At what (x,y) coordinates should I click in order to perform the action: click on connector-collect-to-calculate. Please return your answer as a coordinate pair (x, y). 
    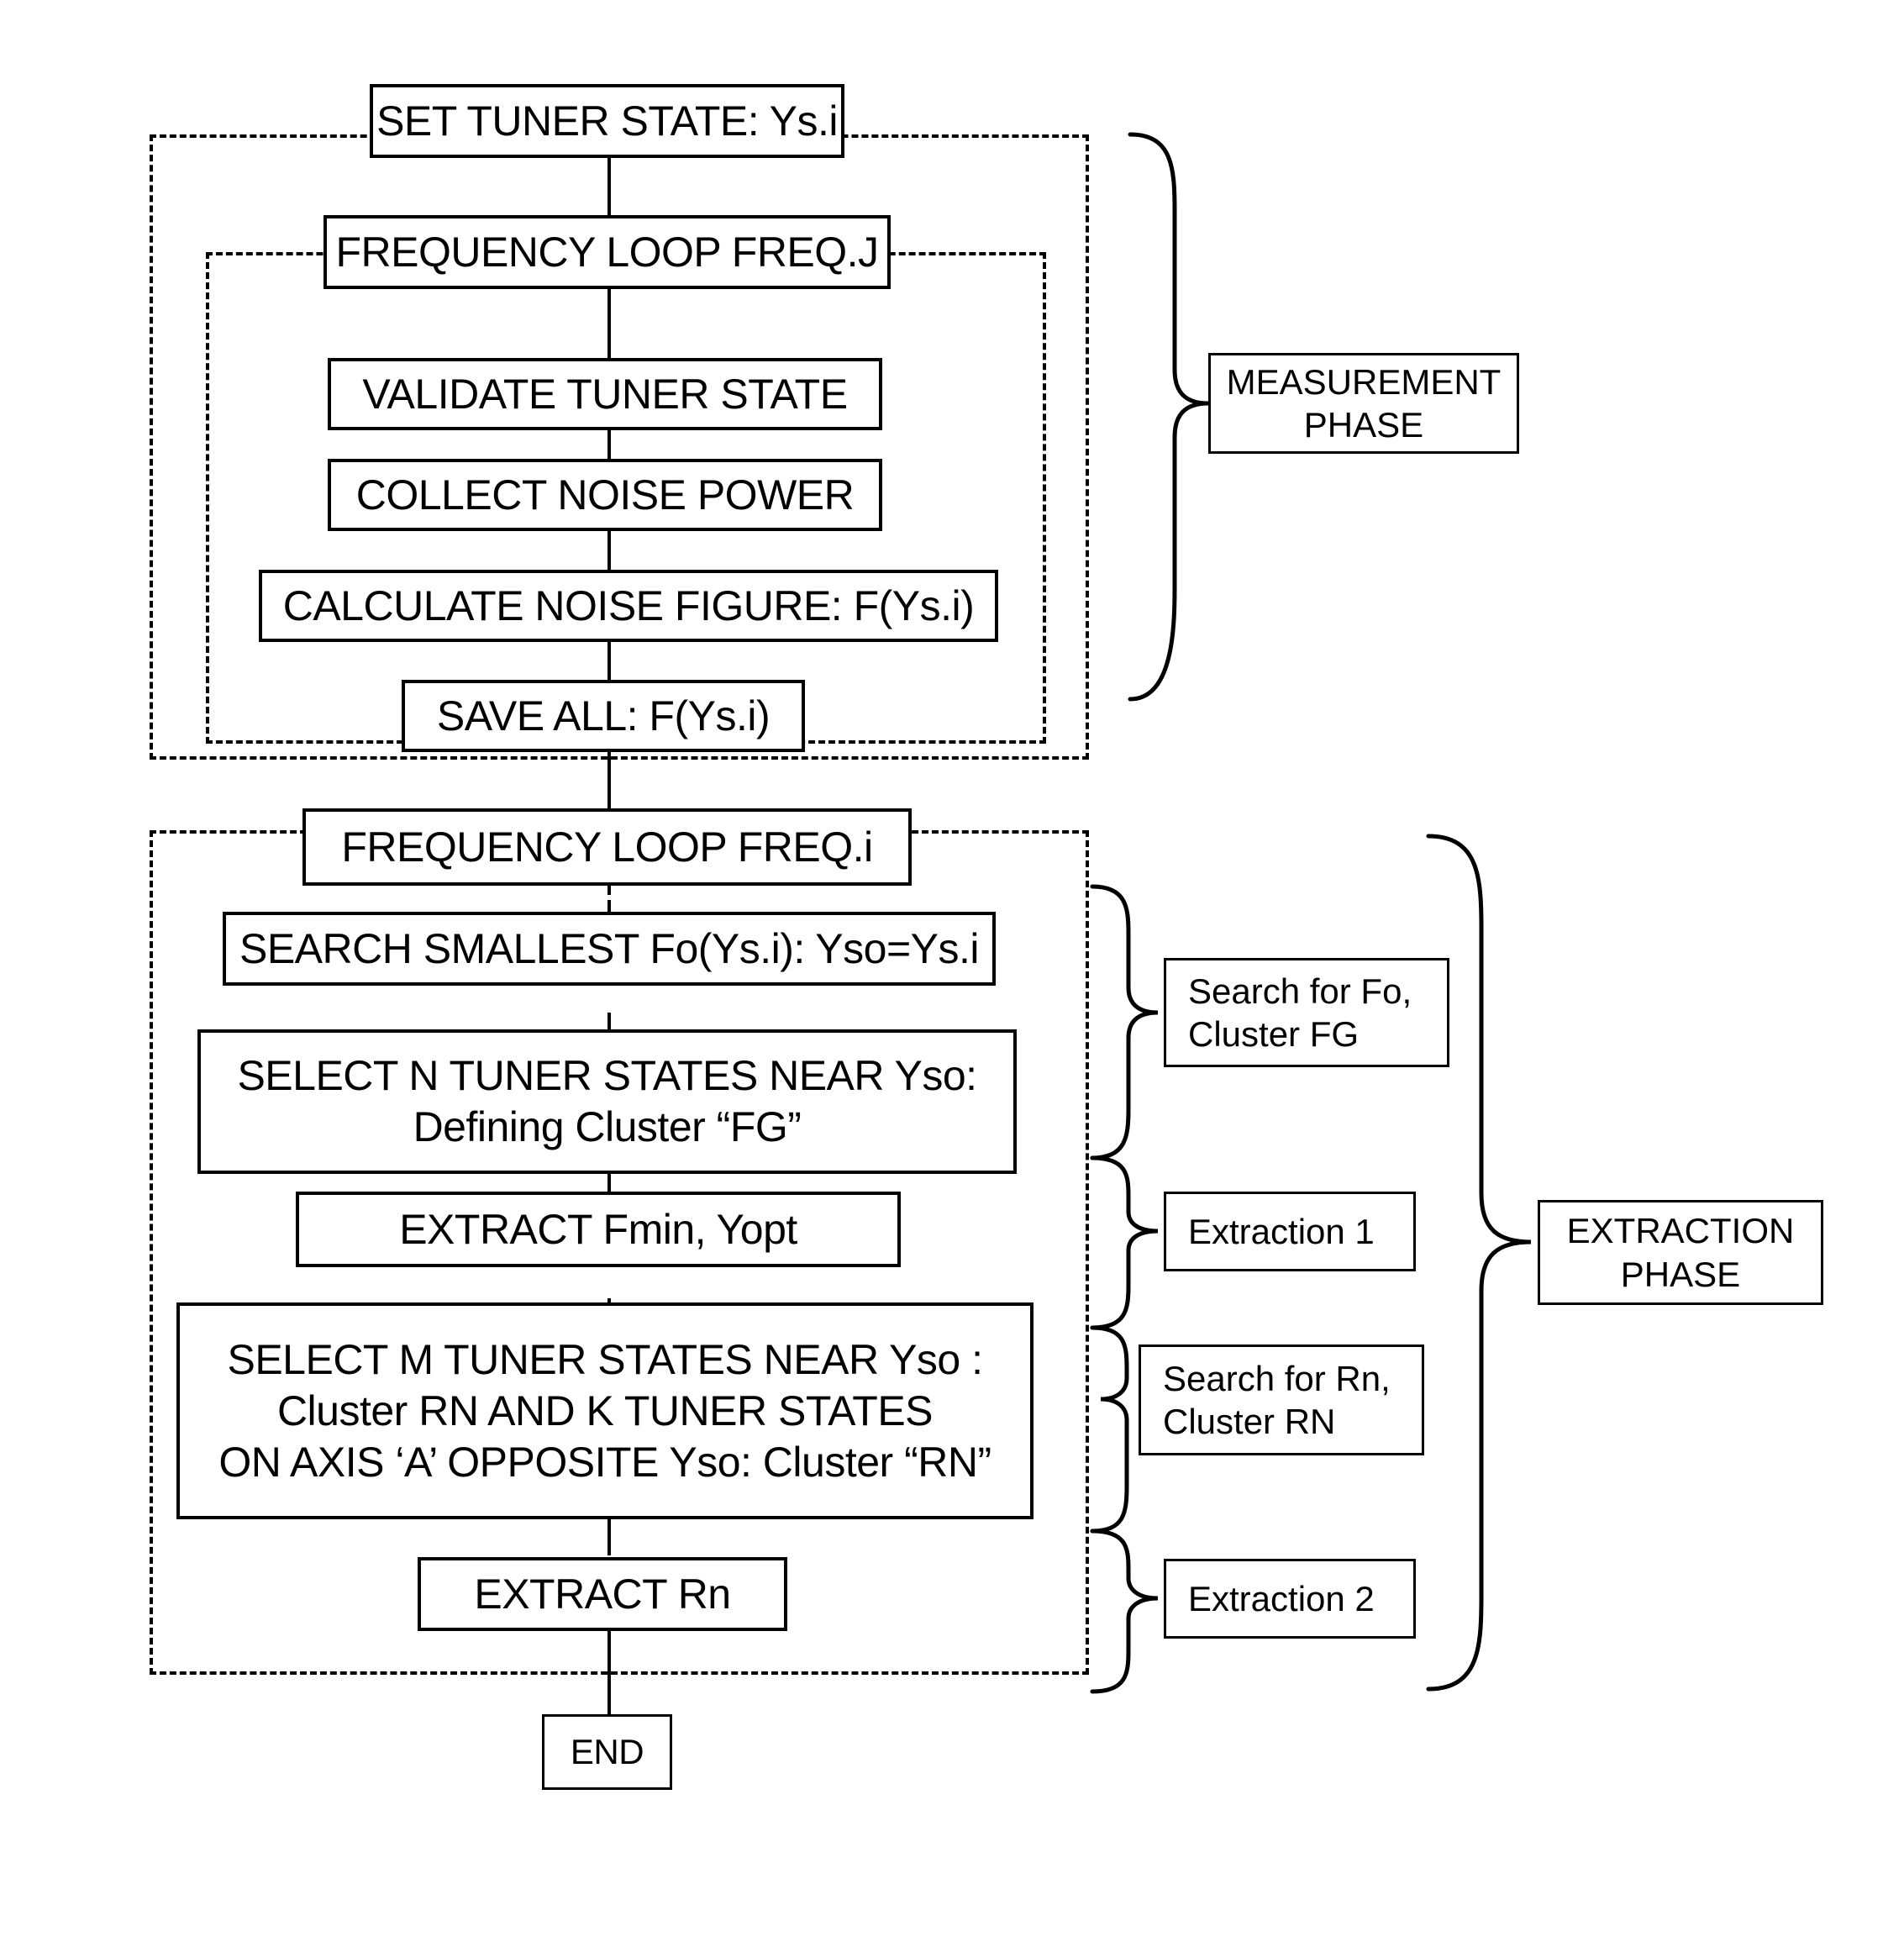
    Looking at the image, I should click on (609, 550).